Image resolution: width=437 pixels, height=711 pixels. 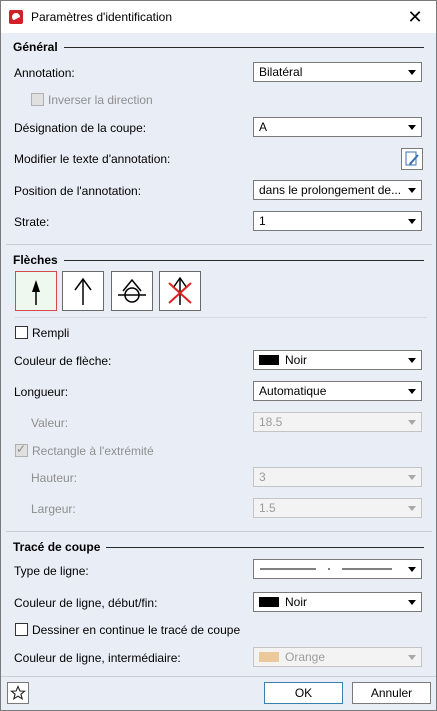 I want to click on title-bar: Paramètres d'identification ✕, so click(x=218, y=17).